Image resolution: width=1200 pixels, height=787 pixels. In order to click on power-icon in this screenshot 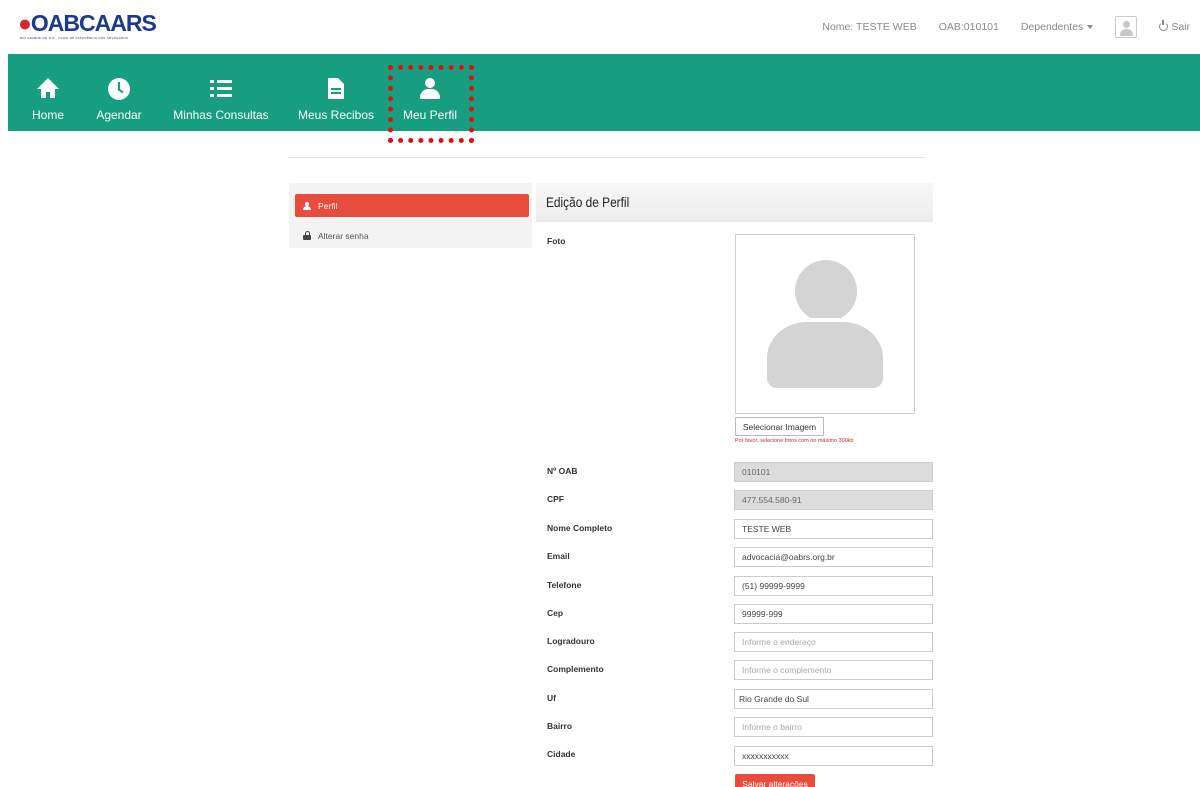, I will do `click(1164, 25)`.